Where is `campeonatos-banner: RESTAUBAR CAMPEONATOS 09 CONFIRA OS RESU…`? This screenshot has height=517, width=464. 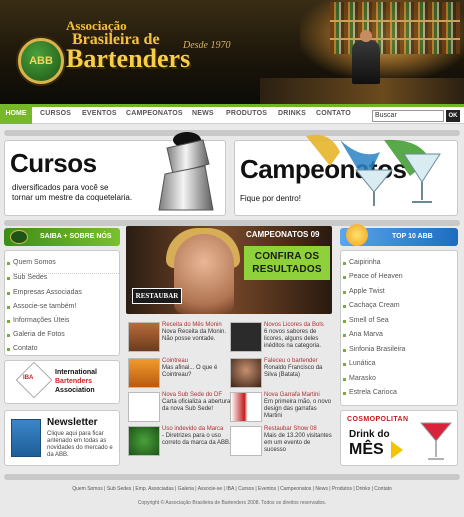
campeonatos-banner: RESTAUBAR CAMPEONATOS 09 CONFIRA OS RESU… is located at coordinates (229, 270).